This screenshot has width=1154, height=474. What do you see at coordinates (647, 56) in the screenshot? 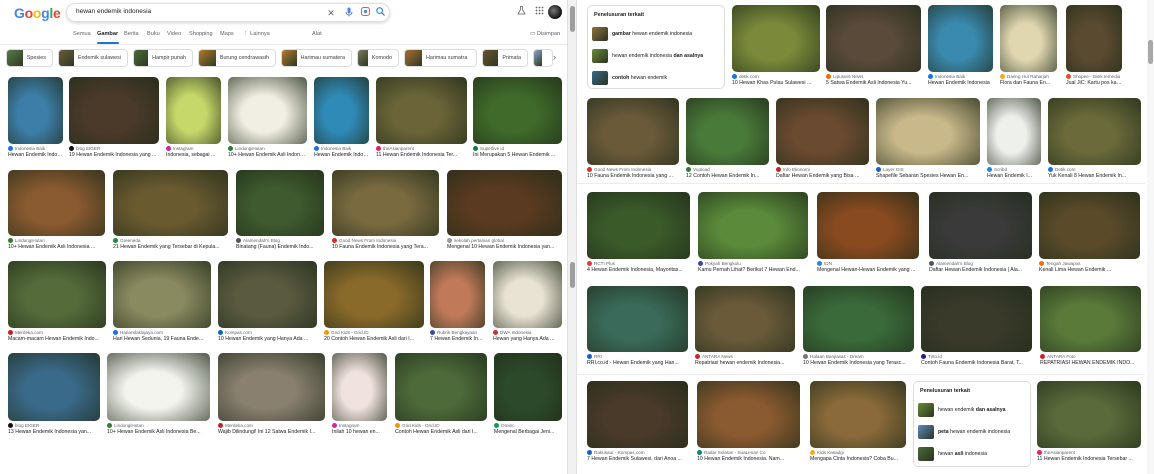
I see `related-search-item: hewan endemik indonesia dan asalnya` at bounding box center [647, 56].